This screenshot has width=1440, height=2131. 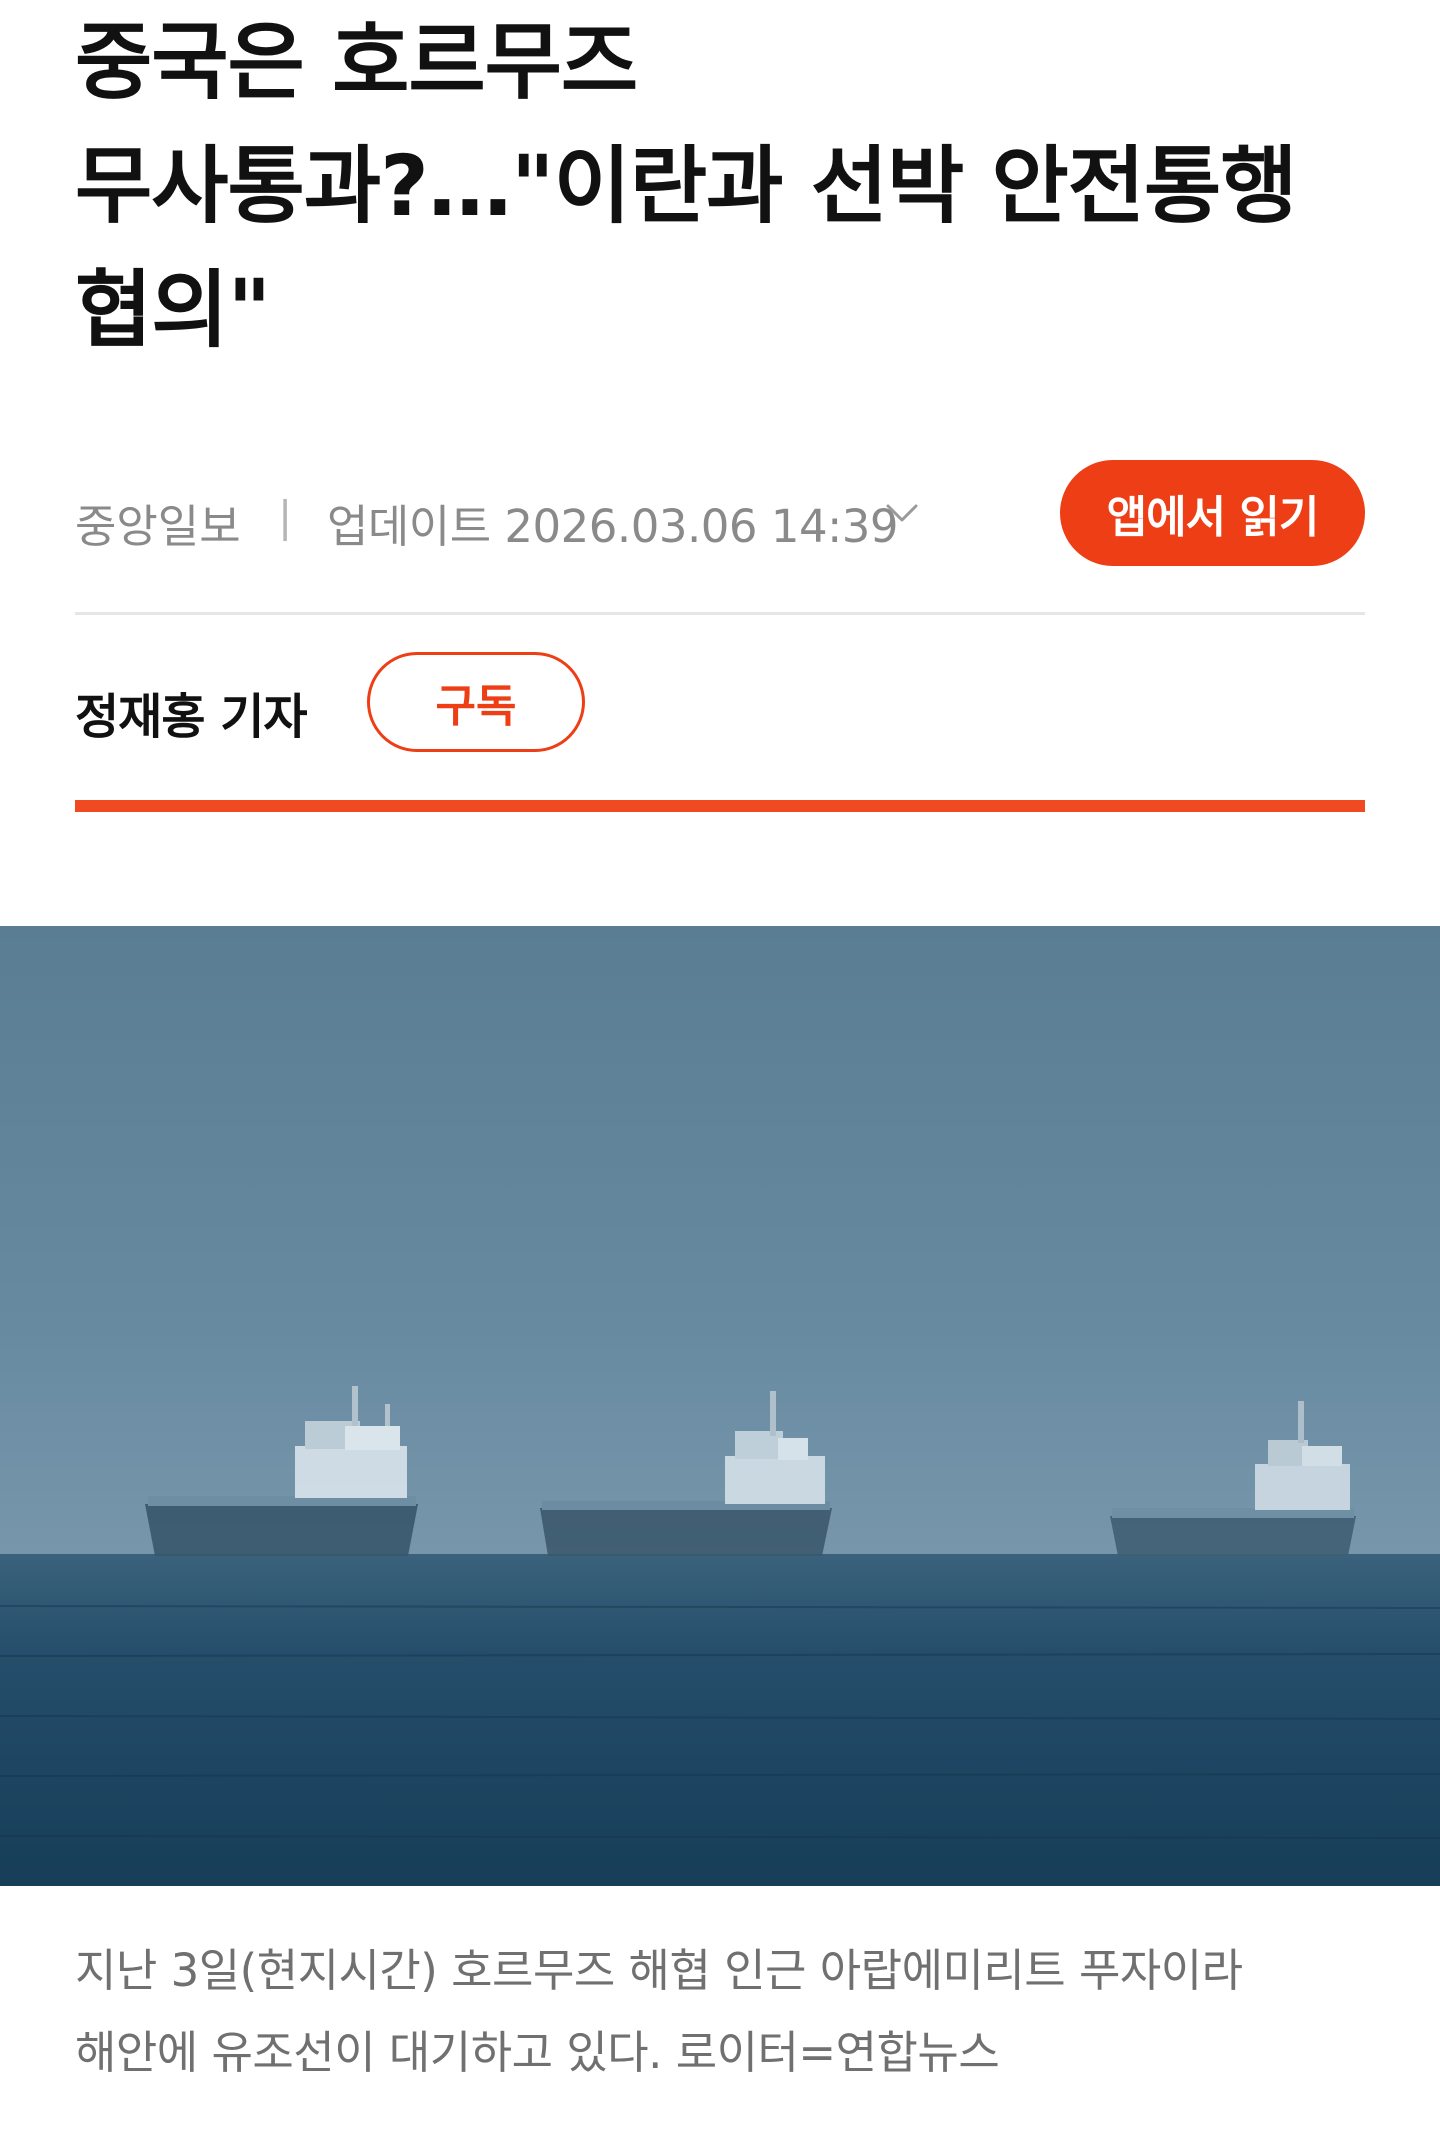 What do you see at coordinates (686, 186) in the screenshot?
I see `headline-line-2: 무사통과?…"이란과 선박 안전통행` at bounding box center [686, 186].